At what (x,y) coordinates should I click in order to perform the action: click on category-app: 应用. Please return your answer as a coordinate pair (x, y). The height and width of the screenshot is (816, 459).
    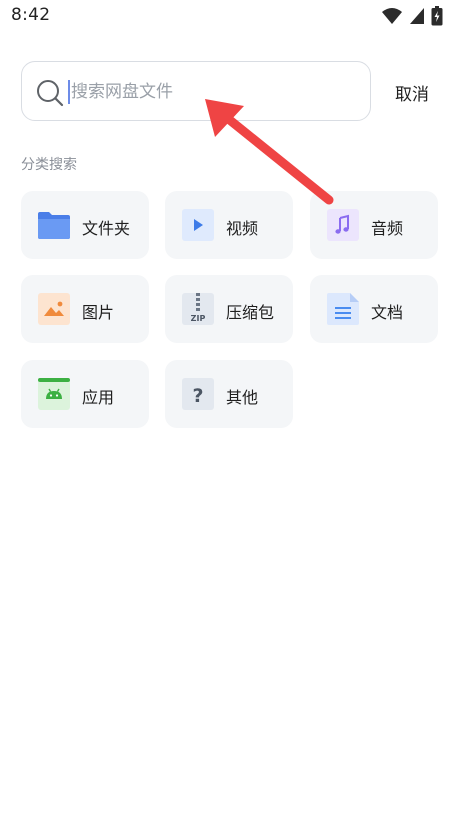
    Looking at the image, I should click on (85, 394).